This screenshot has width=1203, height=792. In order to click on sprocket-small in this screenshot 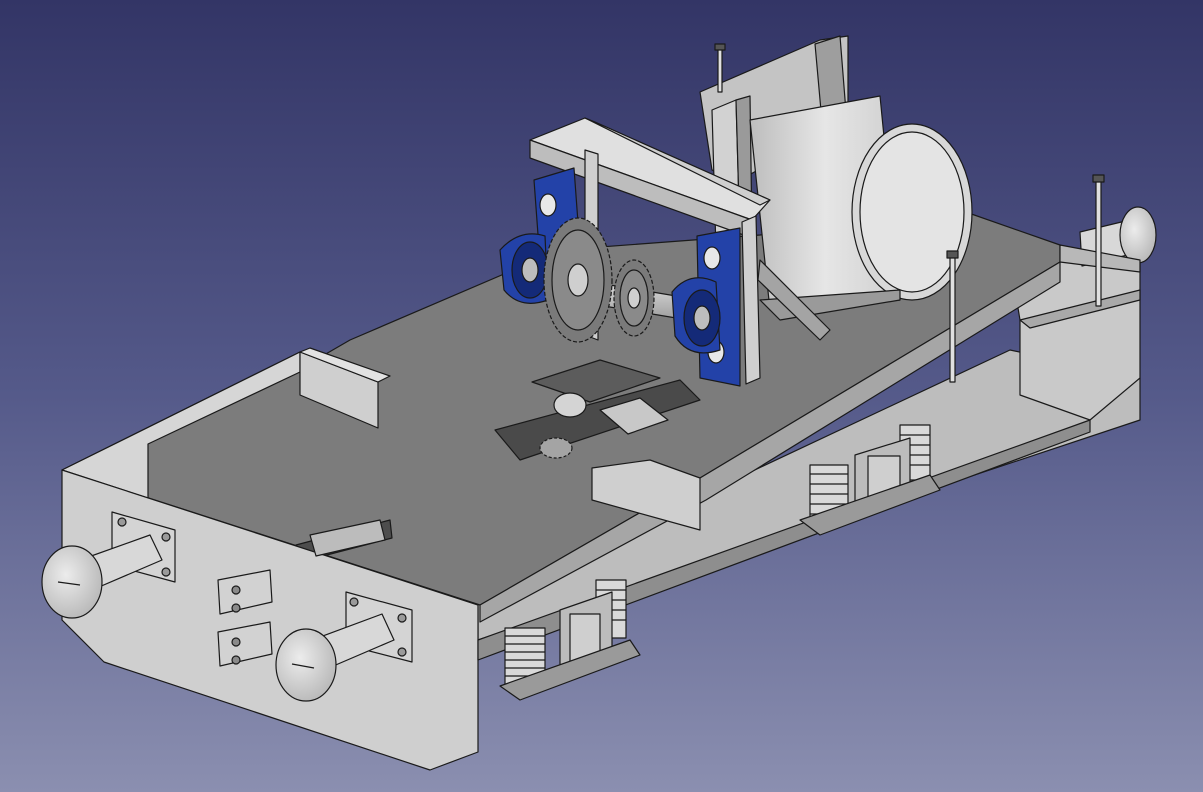, I will do `click(634, 298)`.